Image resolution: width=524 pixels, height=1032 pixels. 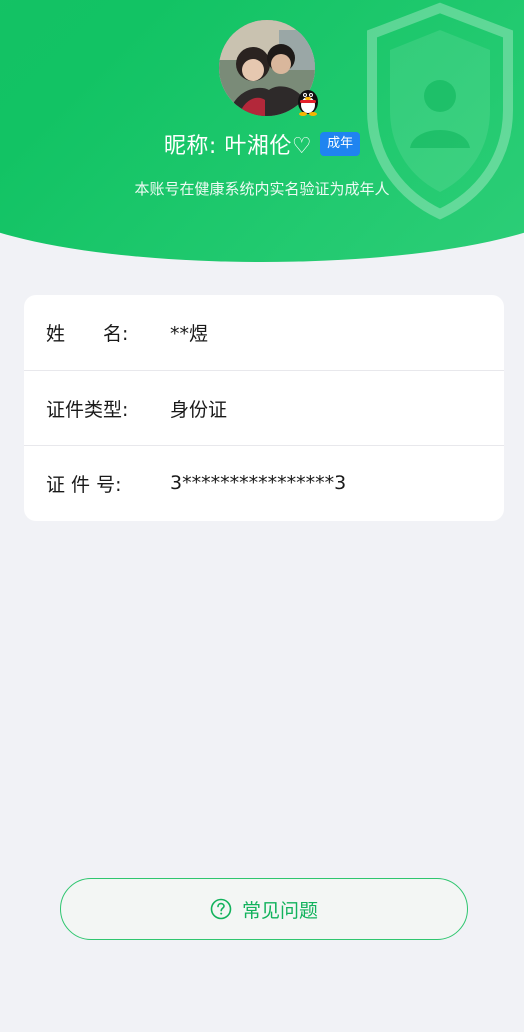 What do you see at coordinates (279, 910) in the screenshot?
I see `faq-button-label: 常见问题` at bounding box center [279, 910].